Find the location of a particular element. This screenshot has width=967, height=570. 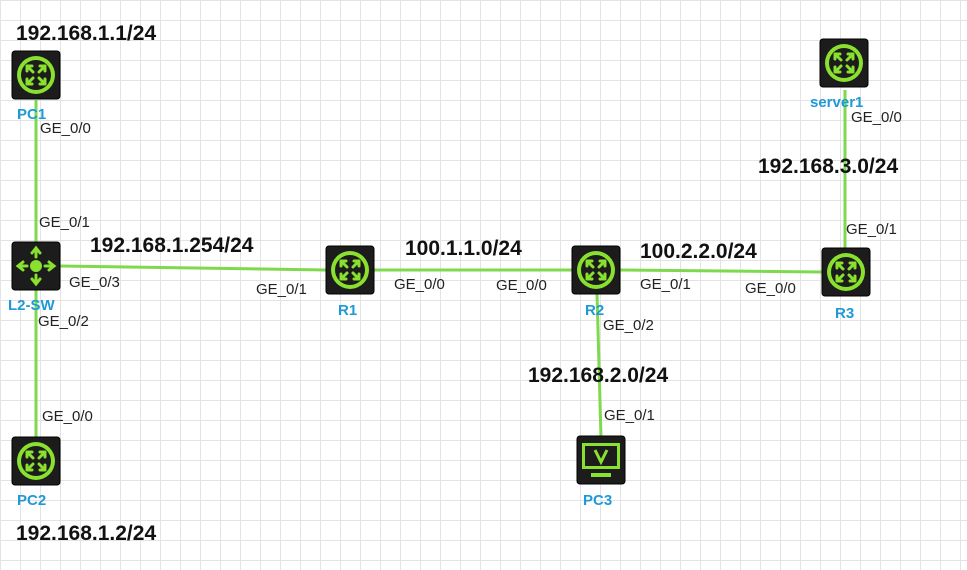

pc2-address-label: 192.168.1.2/24 is located at coordinates (86, 533).